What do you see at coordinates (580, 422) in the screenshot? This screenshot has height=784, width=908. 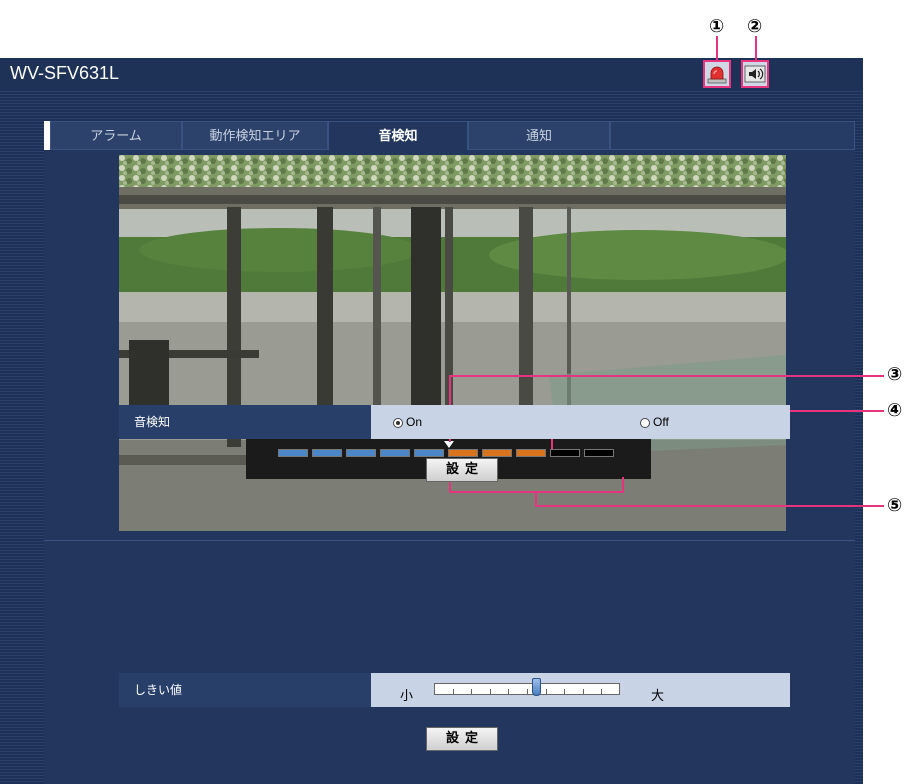 I see `sound-detection-options: On Off` at bounding box center [580, 422].